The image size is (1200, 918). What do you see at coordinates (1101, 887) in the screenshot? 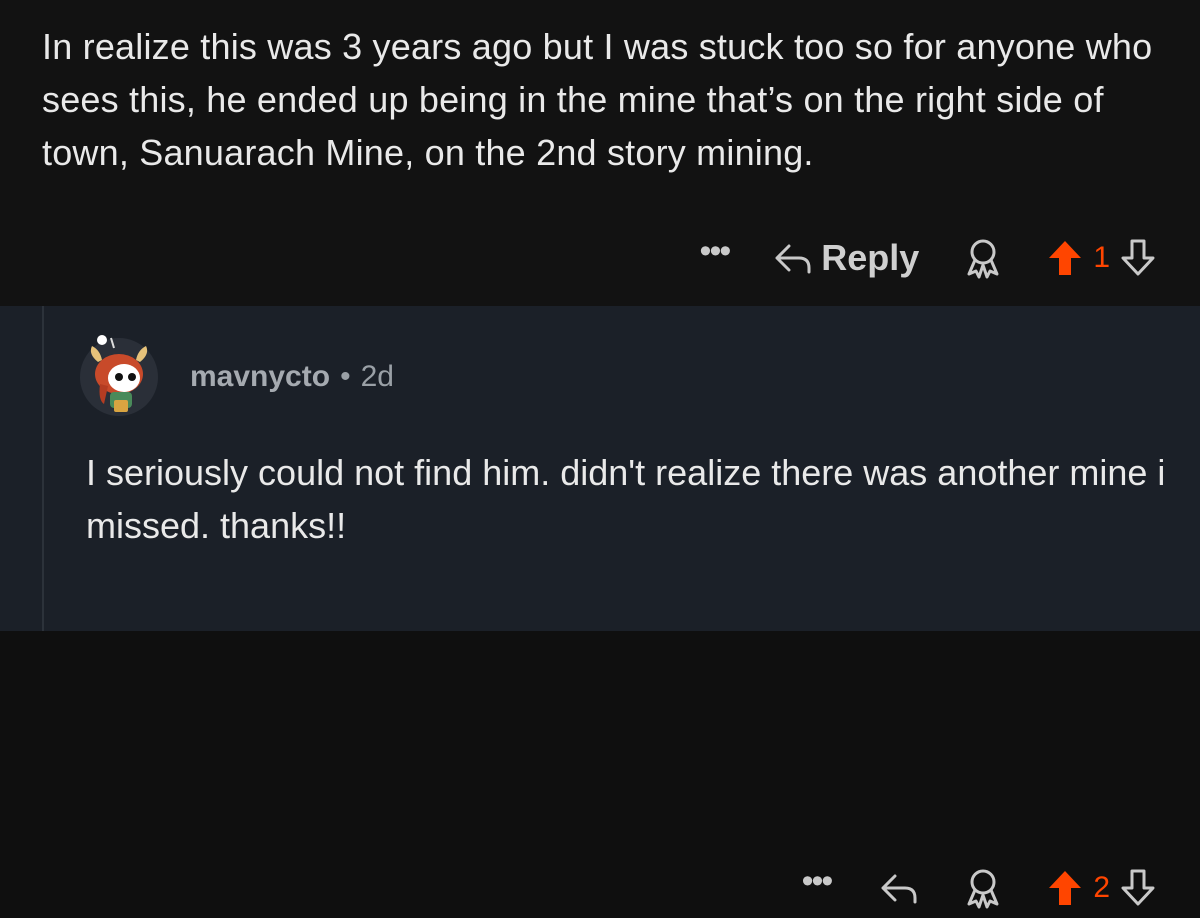
I see `vote-count: 2` at bounding box center [1101, 887].